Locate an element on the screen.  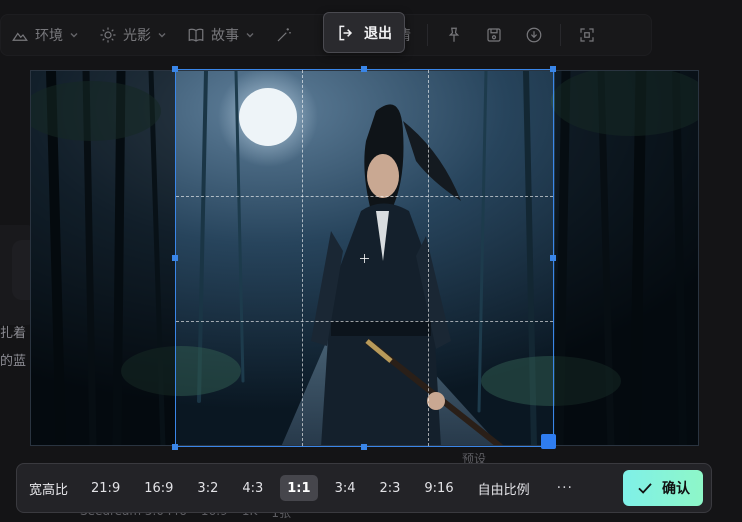
pin-icon is located at coordinates (454, 34).